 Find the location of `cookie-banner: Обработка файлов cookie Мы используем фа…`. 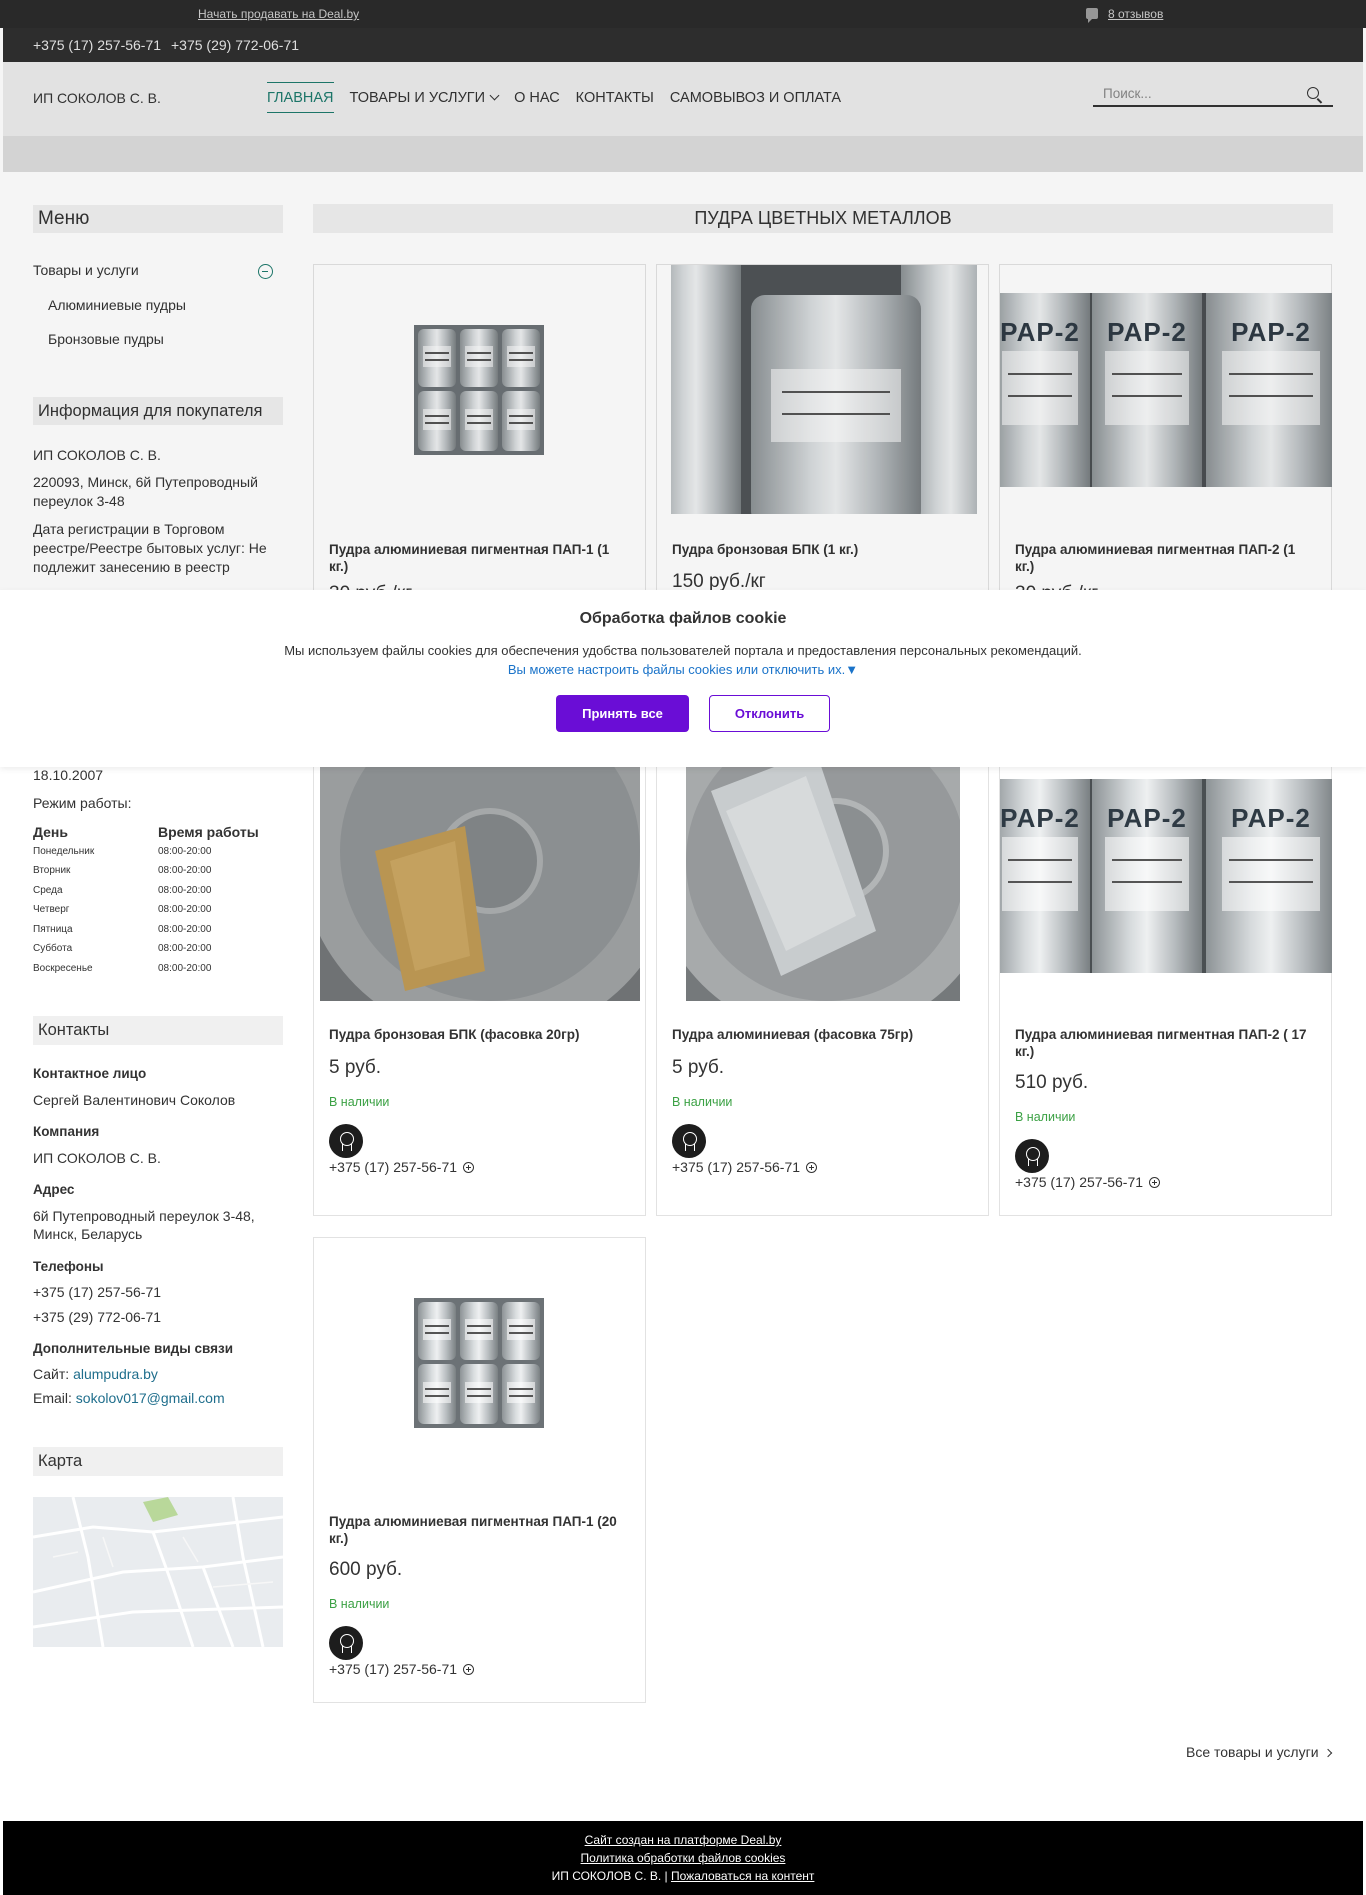

cookie-banner: Обработка файлов cookie Мы используем фа… is located at coordinates (683, 678).